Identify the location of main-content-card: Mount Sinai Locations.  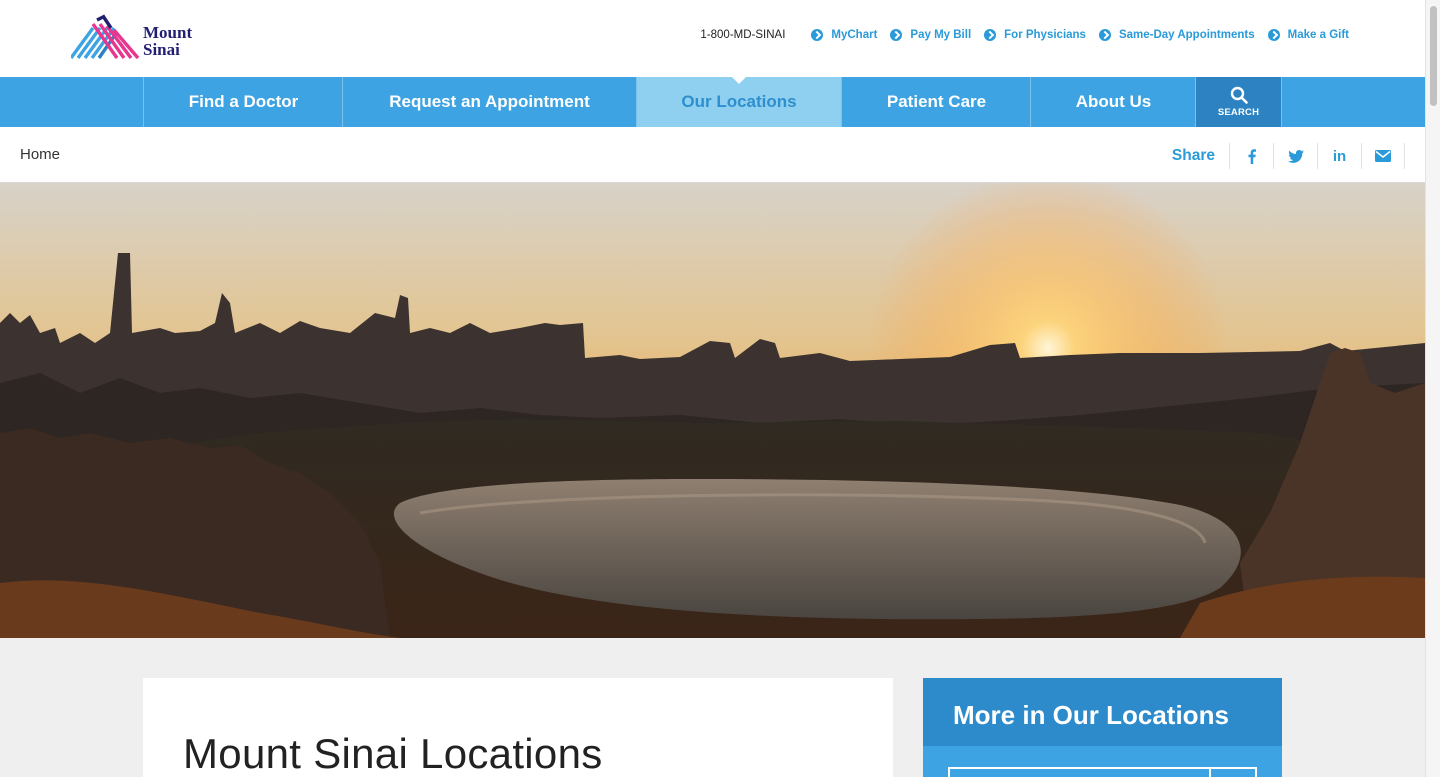
(518, 727).